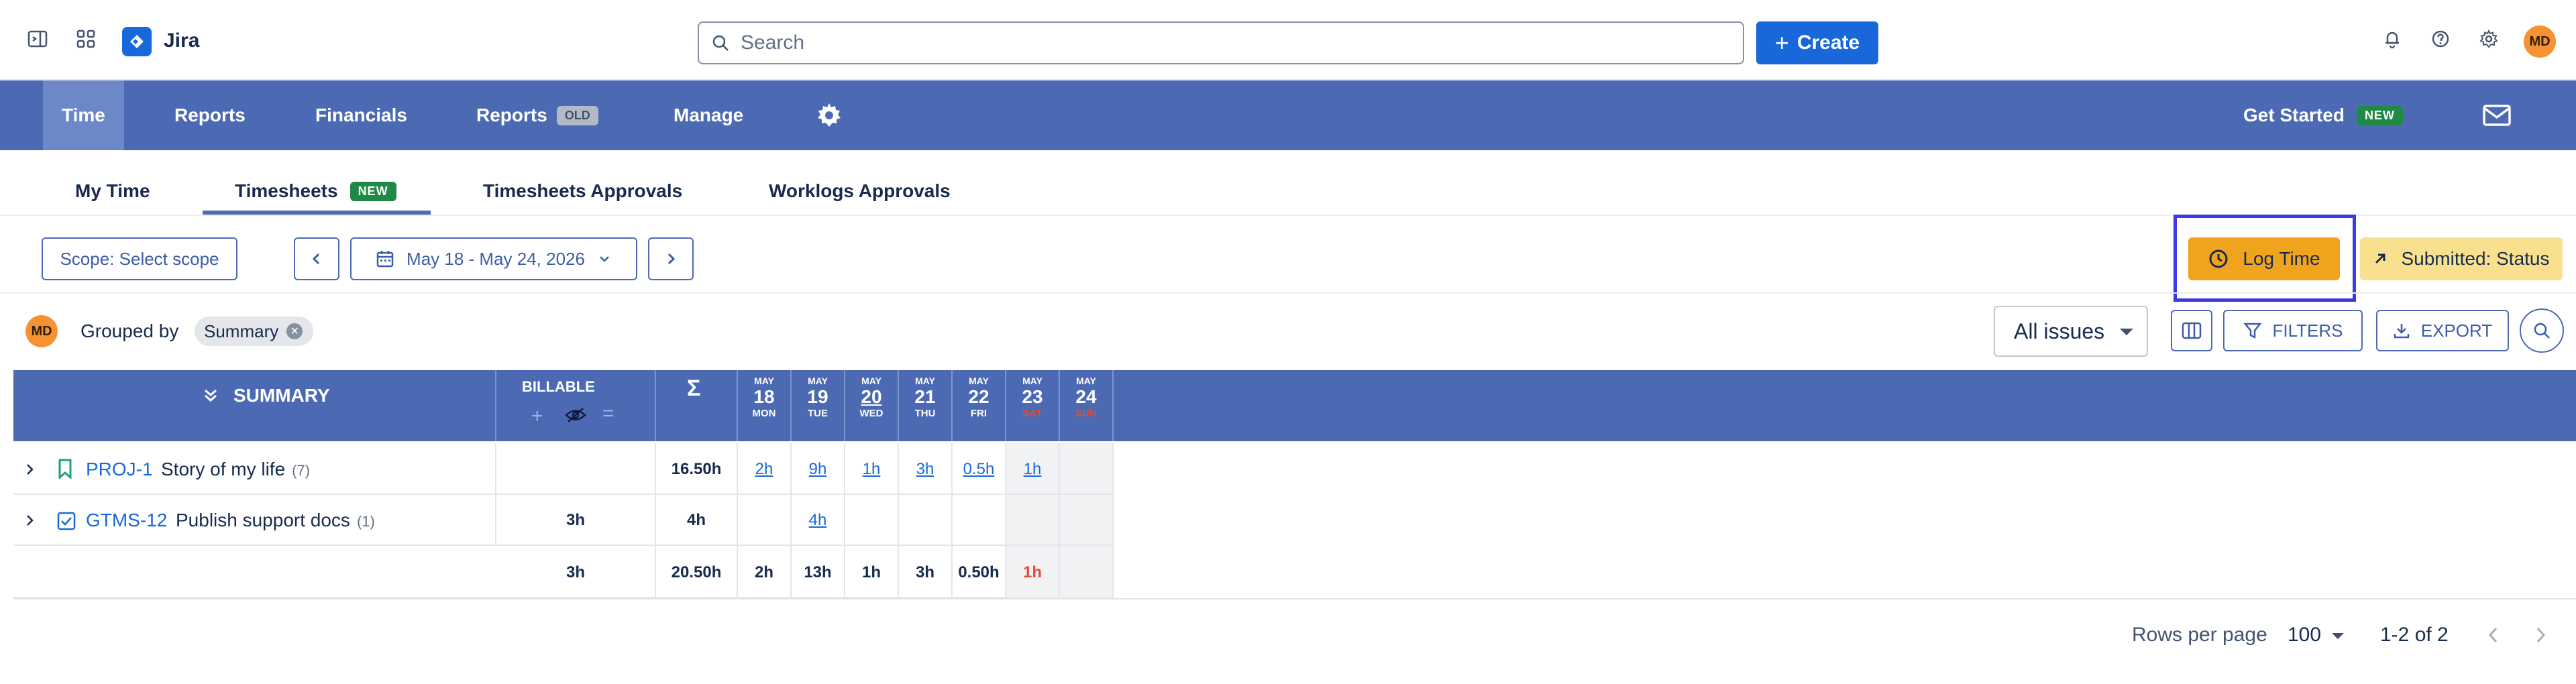 This screenshot has height=684, width=2576. I want to click on grouped-user-avatar: MD, so click(41, 331).